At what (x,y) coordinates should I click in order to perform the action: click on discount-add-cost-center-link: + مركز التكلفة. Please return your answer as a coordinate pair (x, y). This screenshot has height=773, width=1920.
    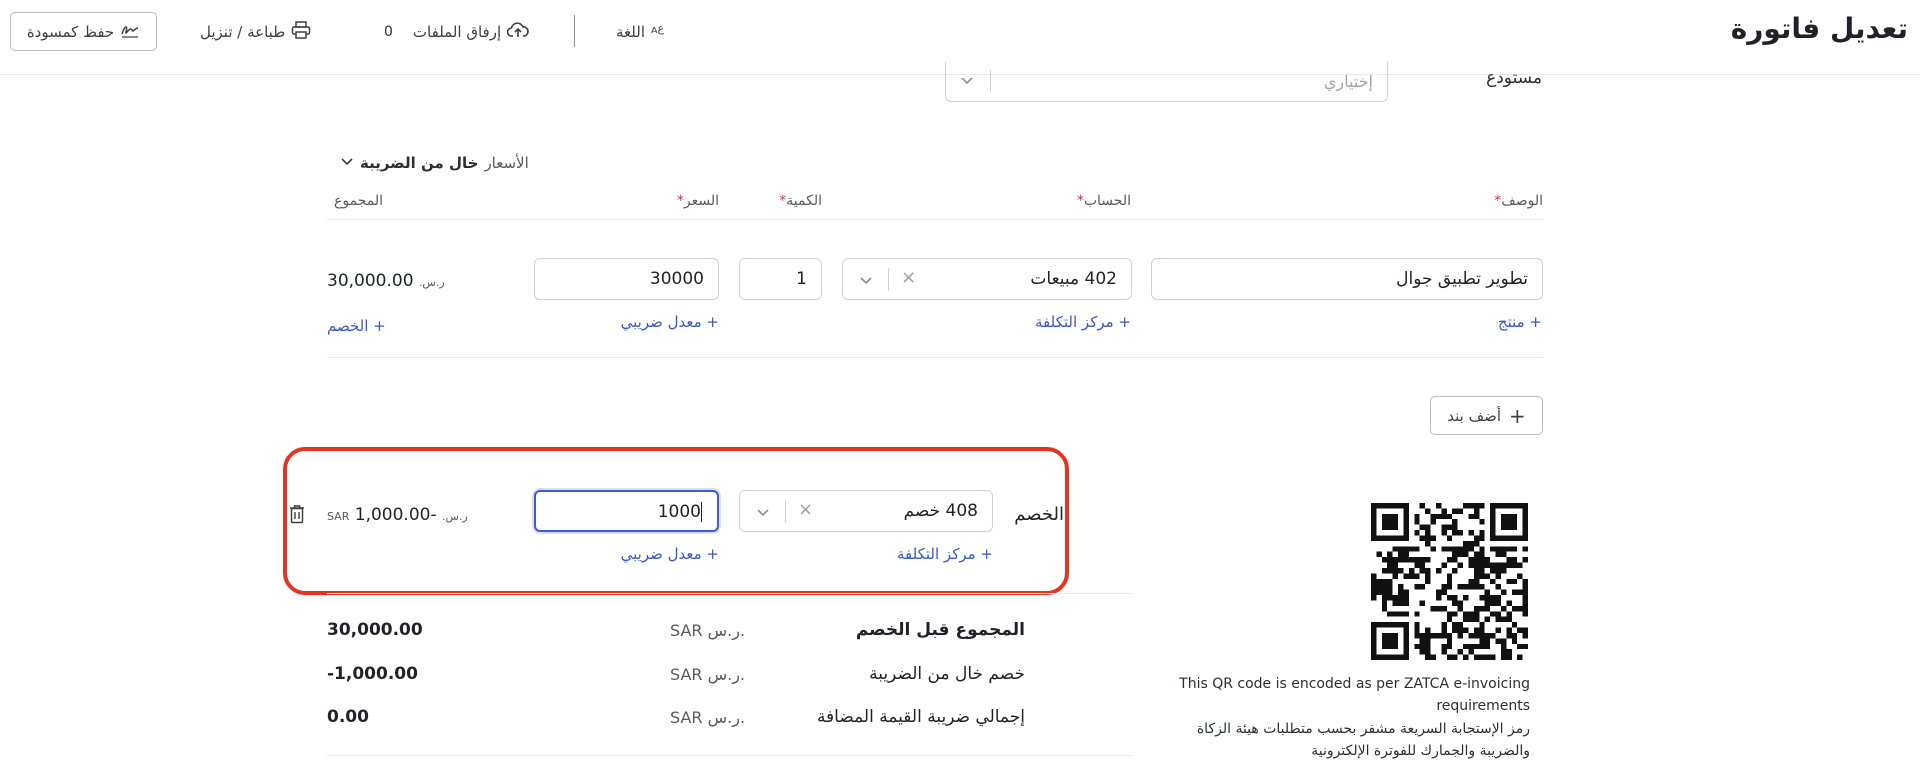
    Looking at the image, I should click on (945, 554).